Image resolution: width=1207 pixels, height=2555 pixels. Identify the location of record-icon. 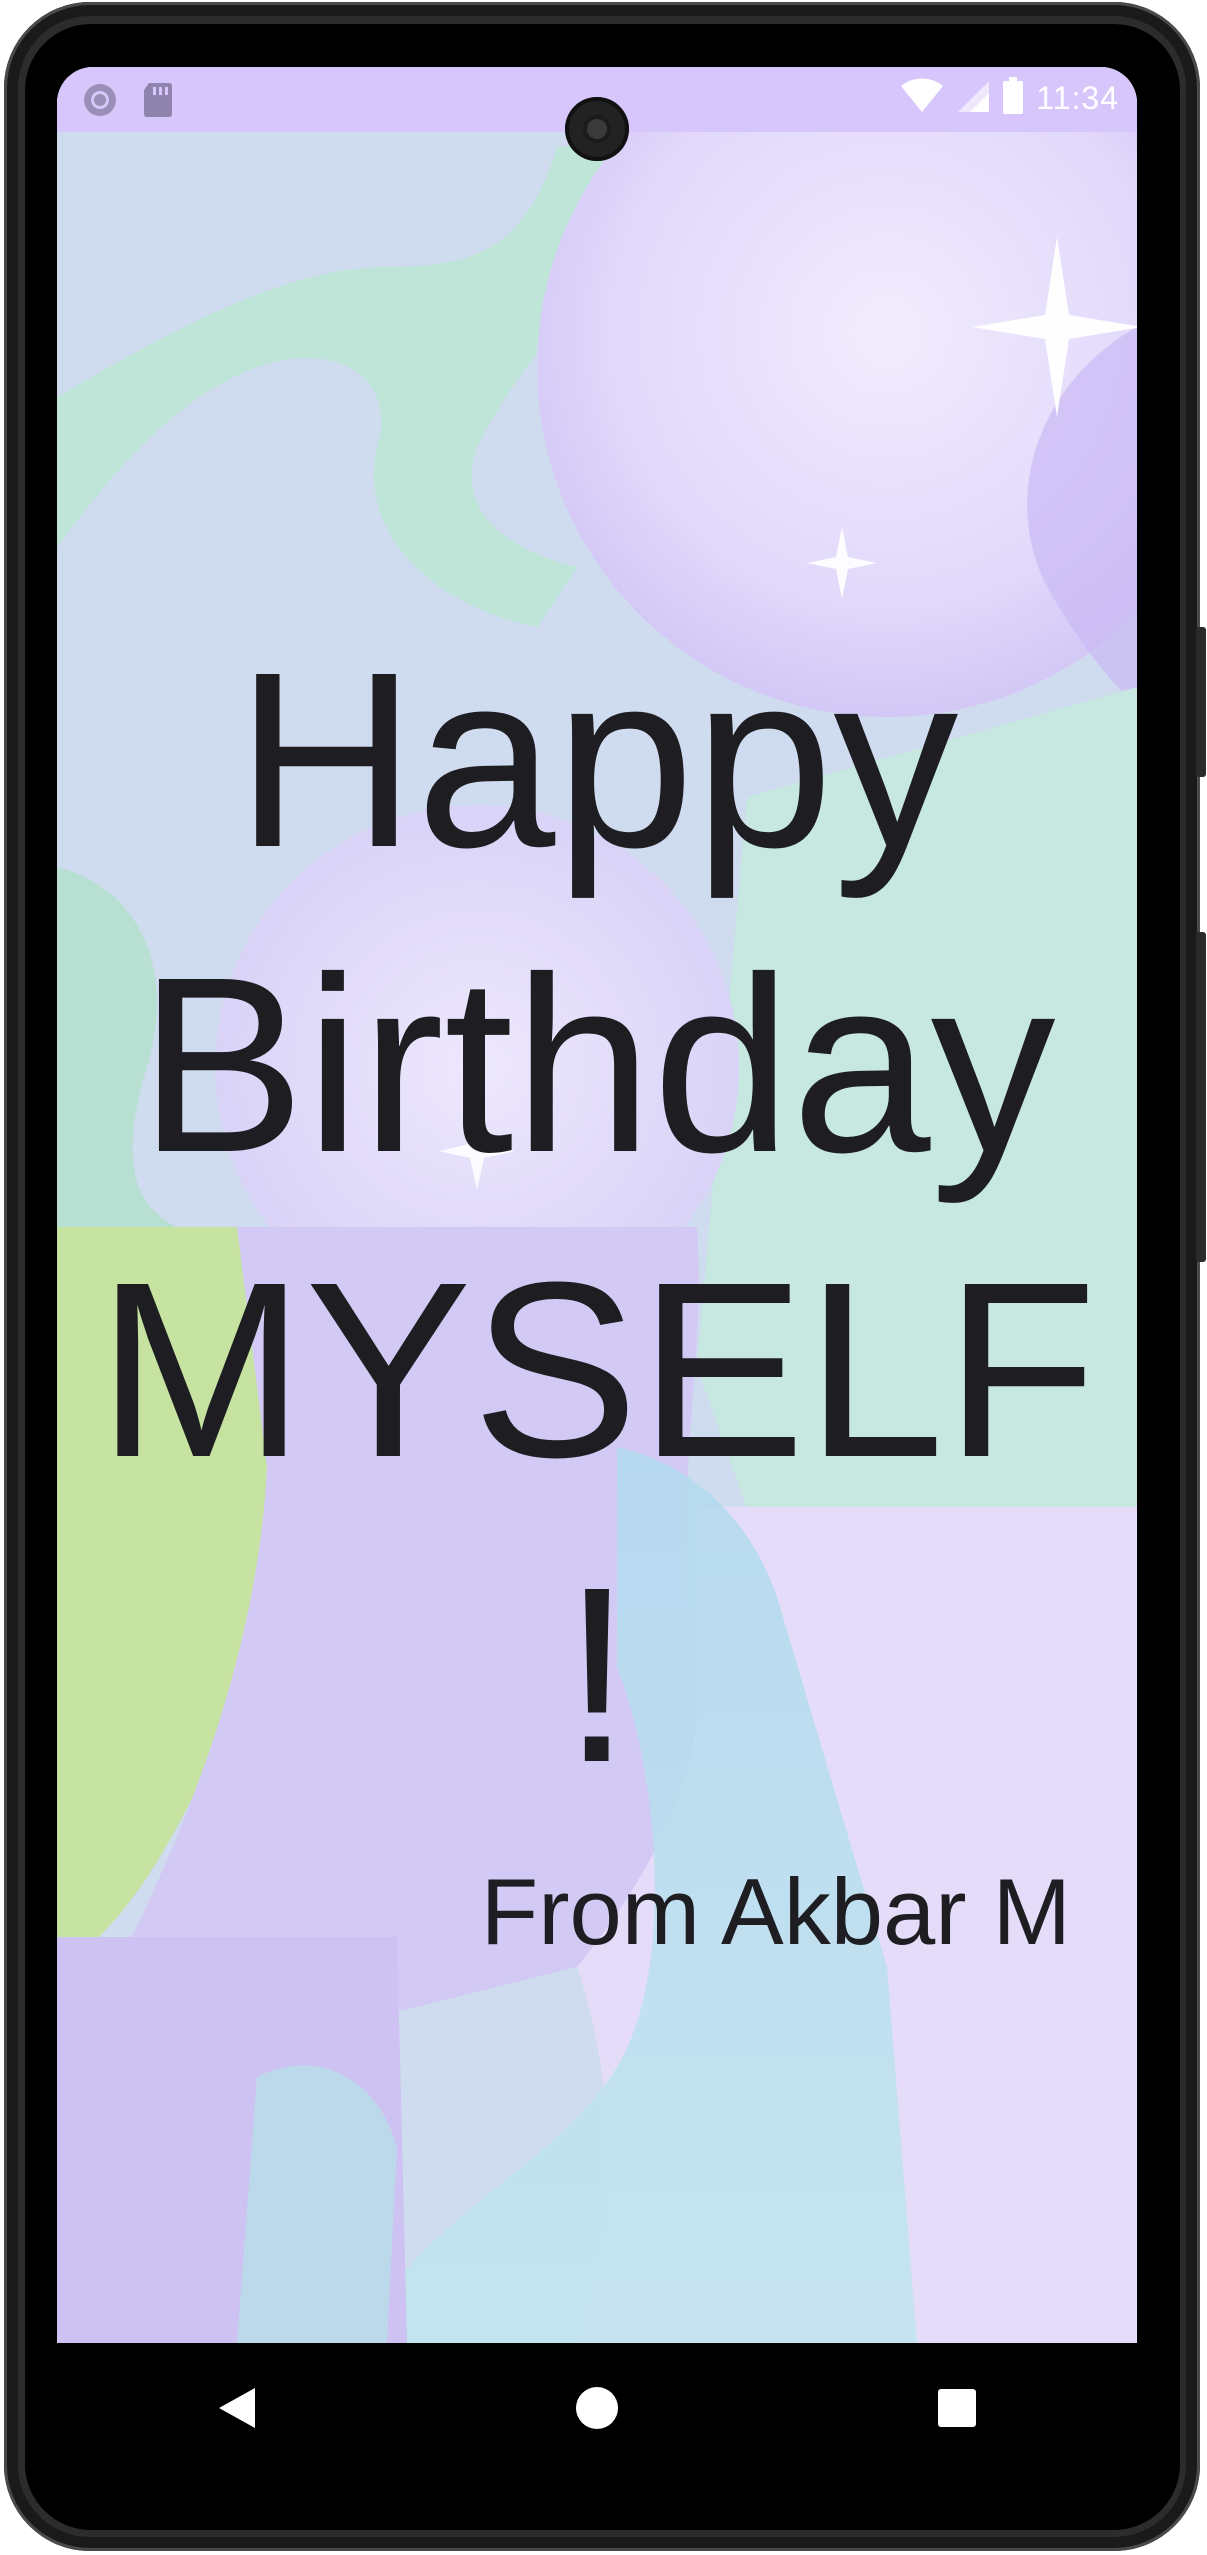
(100, 102).